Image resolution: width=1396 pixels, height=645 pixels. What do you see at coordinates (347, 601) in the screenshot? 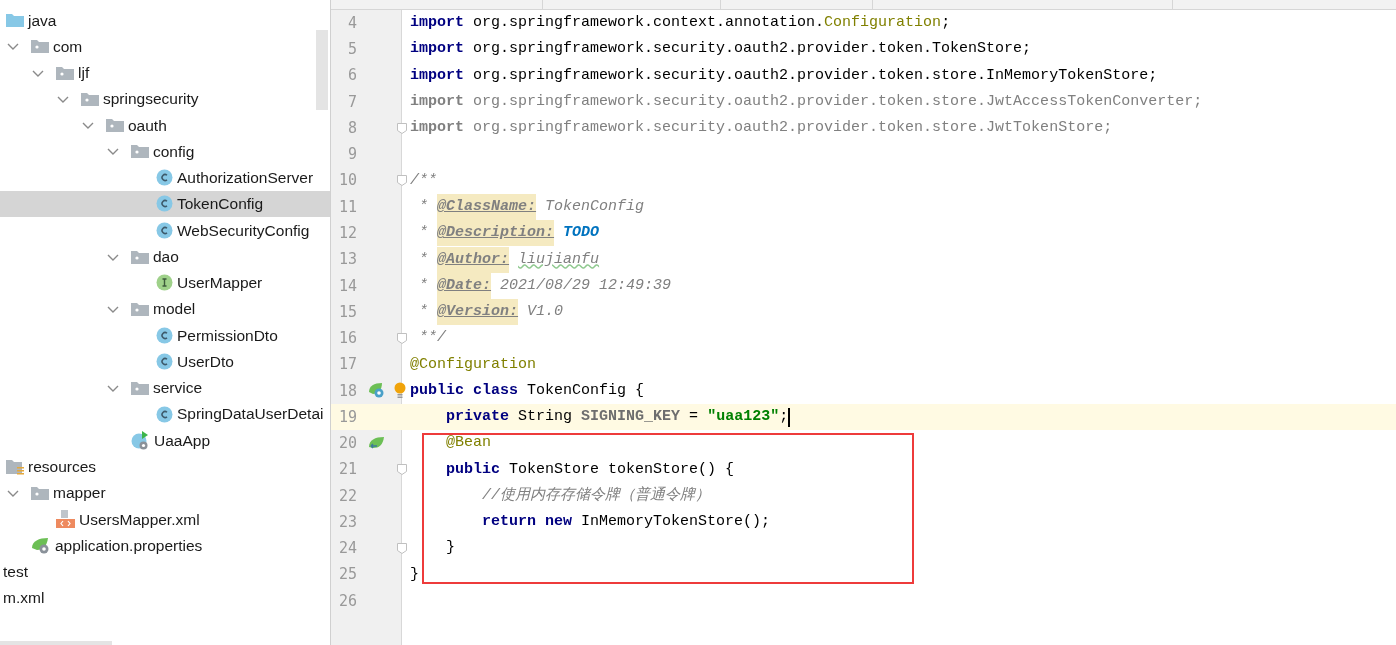
I see `line-number: 26` at bounding box center [347, 601].